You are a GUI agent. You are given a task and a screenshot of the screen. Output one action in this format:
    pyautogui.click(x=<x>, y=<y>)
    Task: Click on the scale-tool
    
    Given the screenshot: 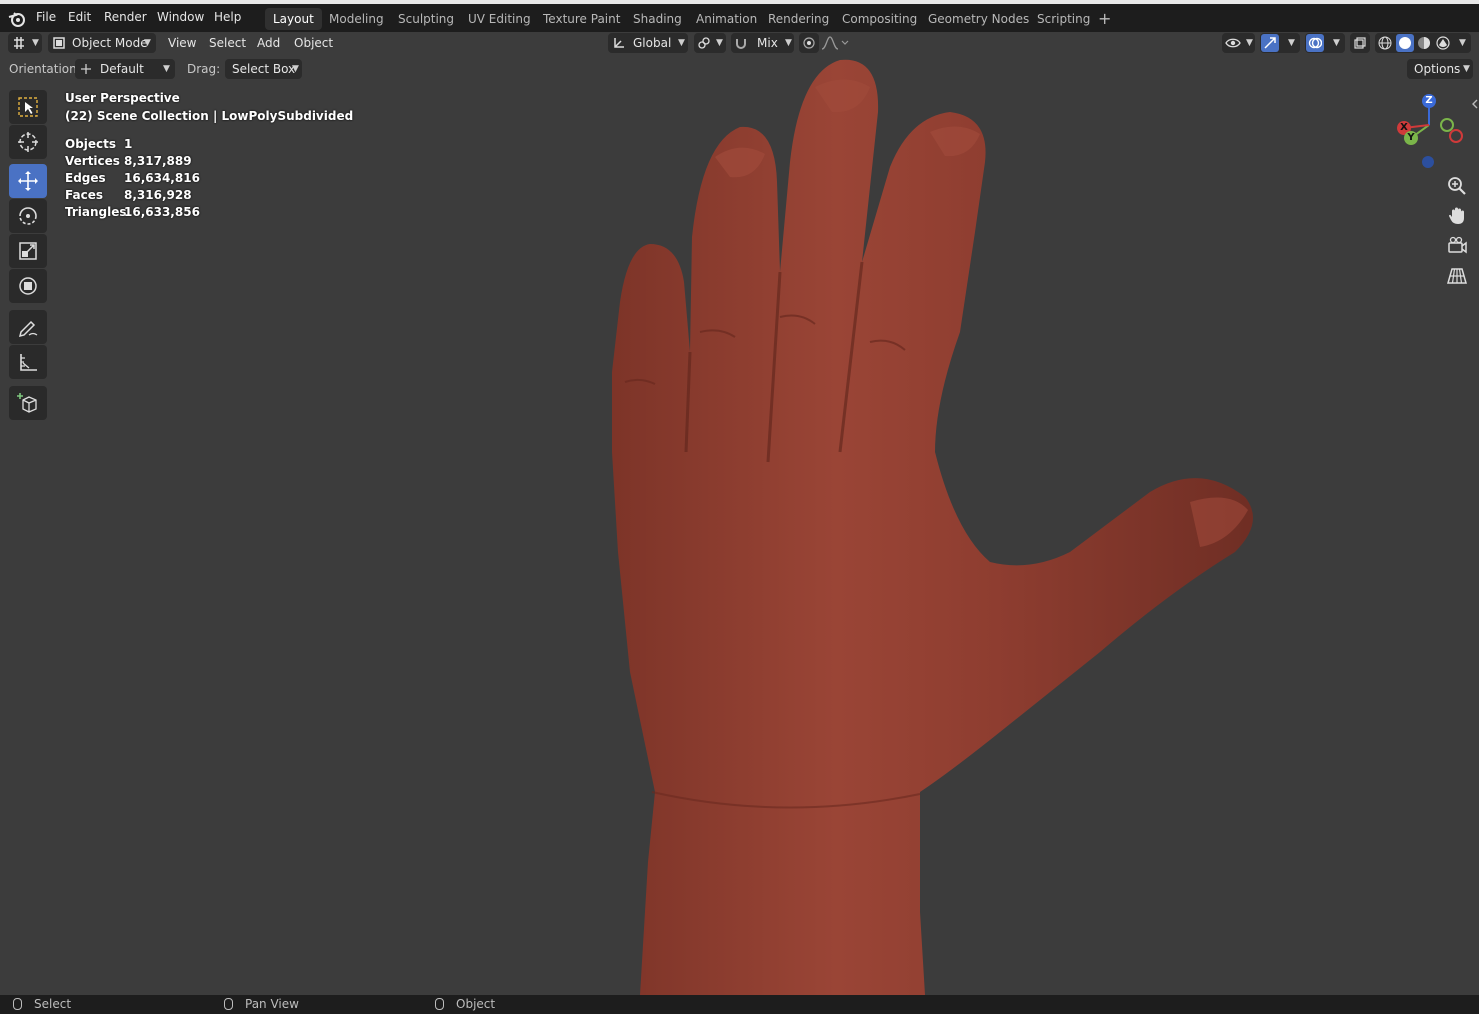 What is the action you would take?
    pyautogui.click(x=28, y=251)
    